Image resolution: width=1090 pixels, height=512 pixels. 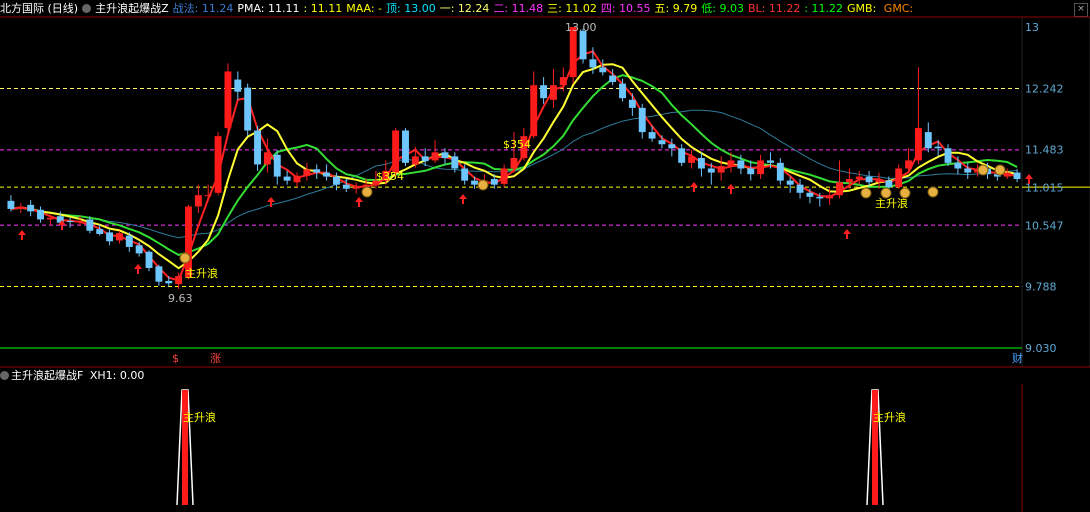 I want to click on y-tick-label: 13, so click(x=1032, y=27).